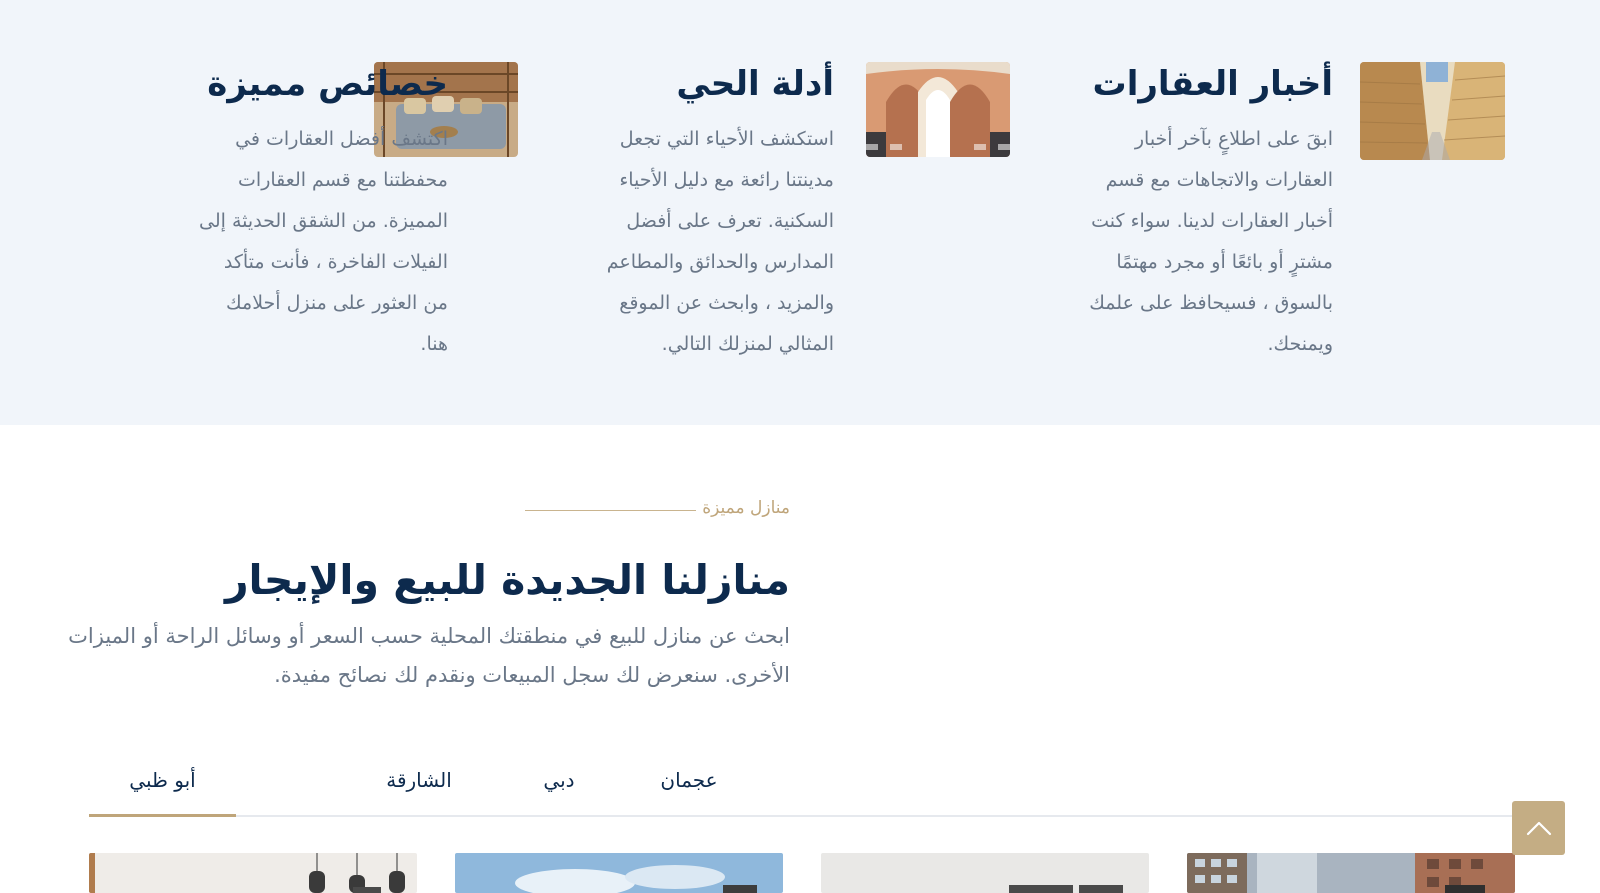 This screenshot has width=1600, height=893. I want to click on feature-title: خصائص مميزة, so click(327, 84).